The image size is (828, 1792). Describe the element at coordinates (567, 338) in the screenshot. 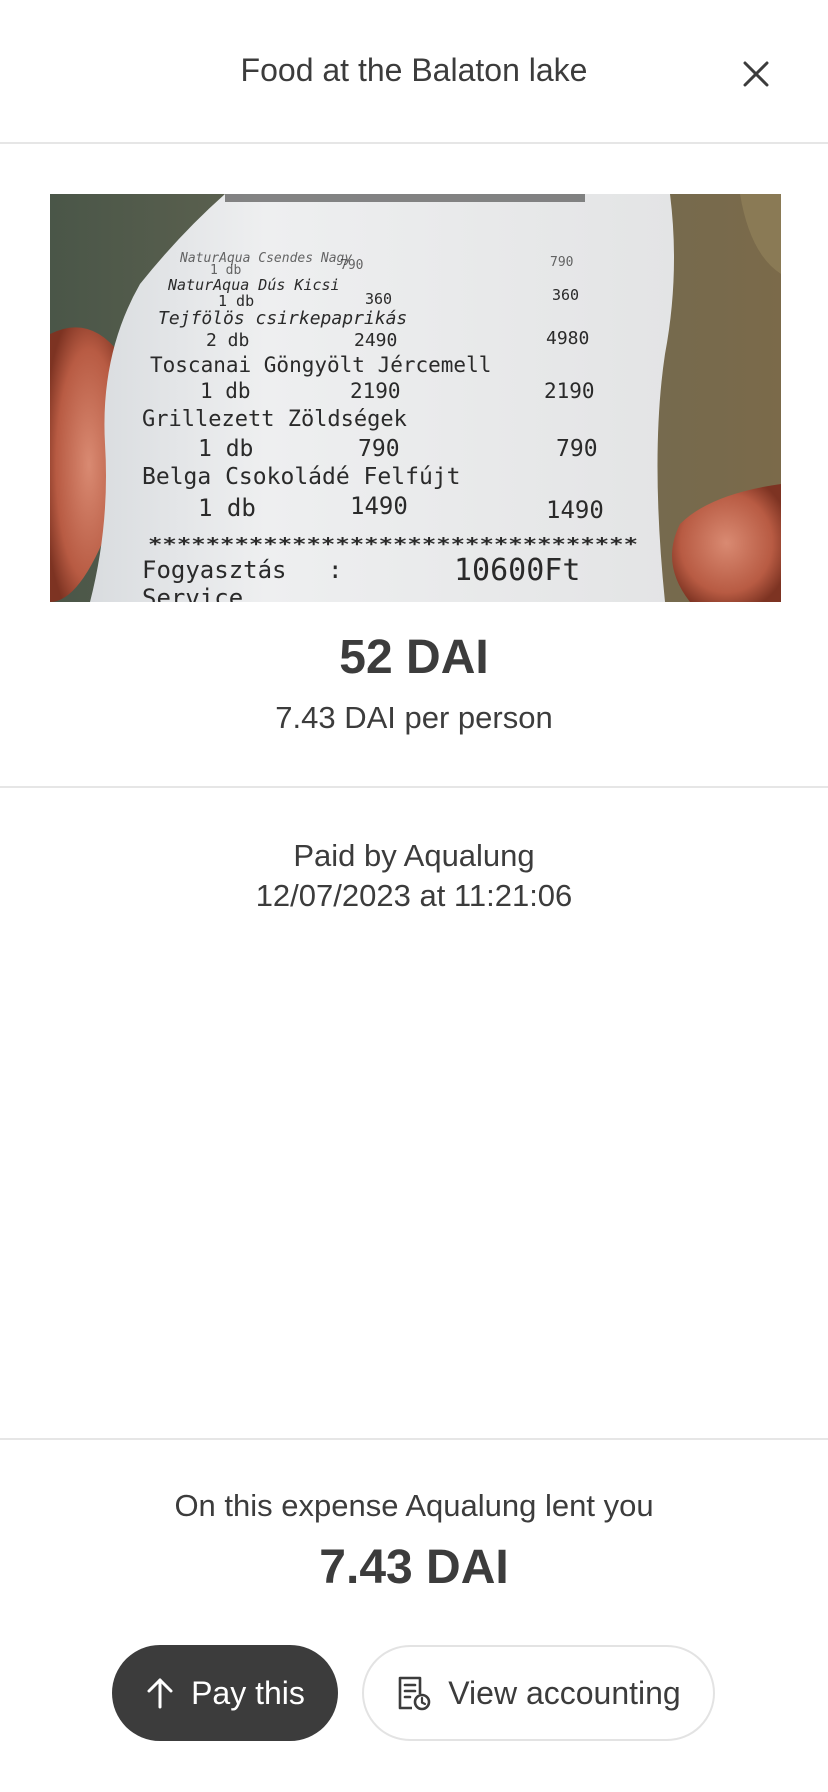

I see `receipt-line-6-right: 4980` at that location.